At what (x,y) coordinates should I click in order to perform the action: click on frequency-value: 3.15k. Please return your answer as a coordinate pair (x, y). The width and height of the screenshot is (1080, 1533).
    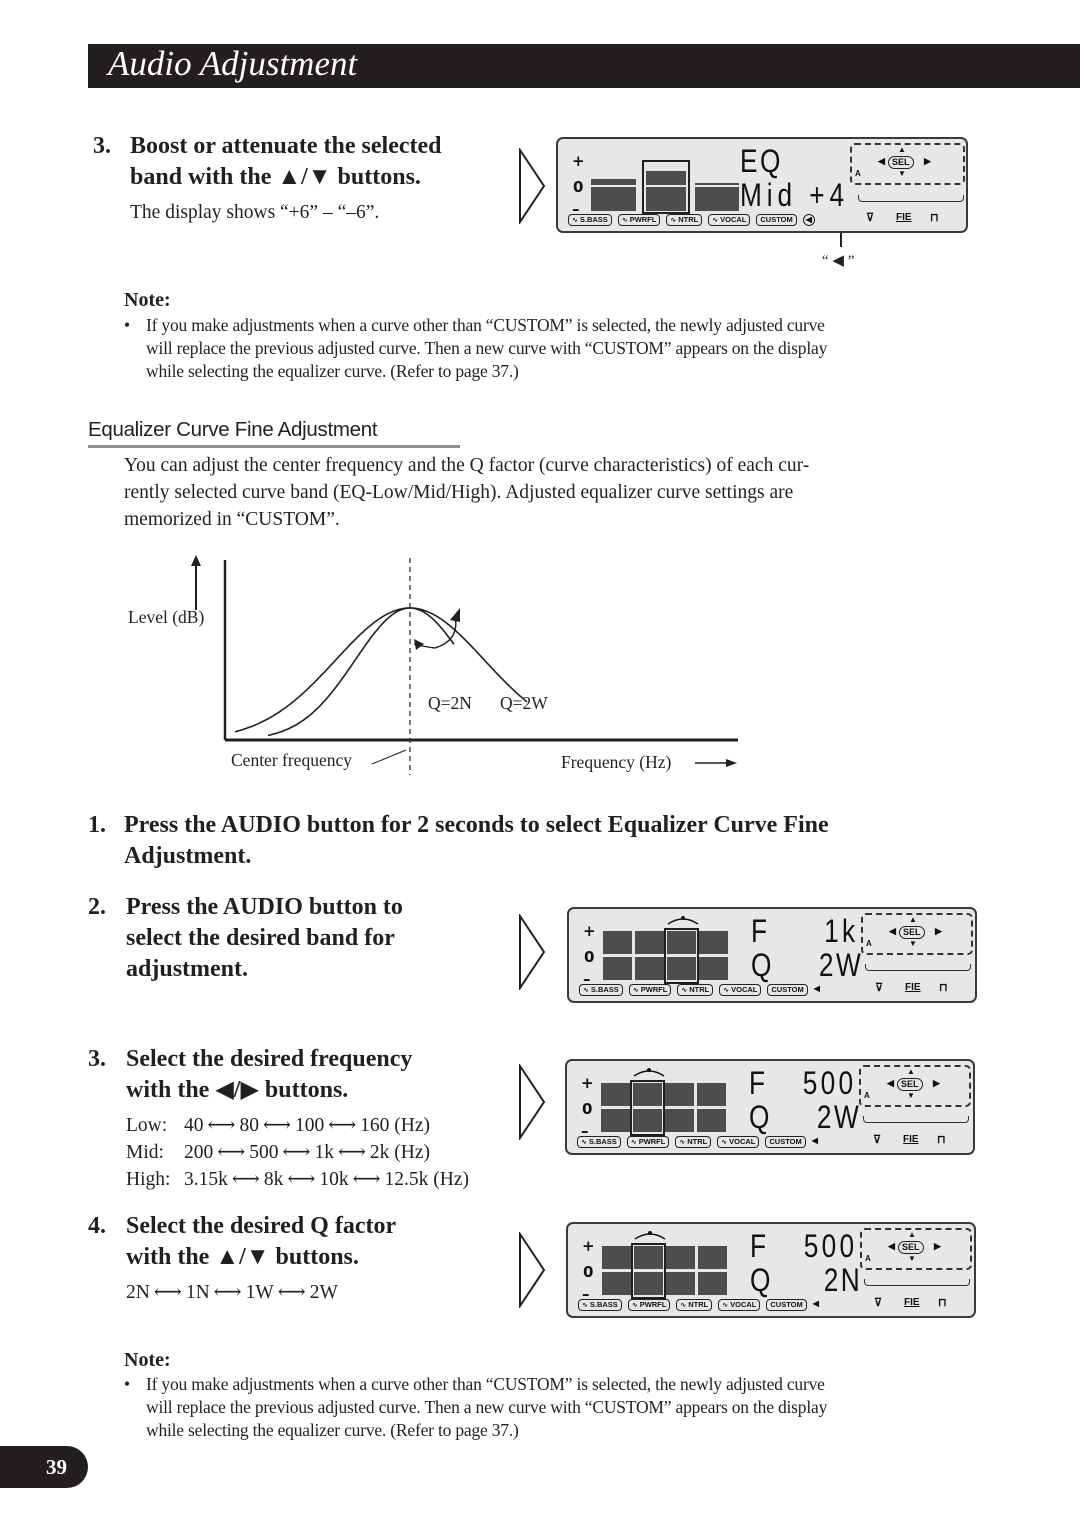
    Looking at the image, I should click on (206, 1179).